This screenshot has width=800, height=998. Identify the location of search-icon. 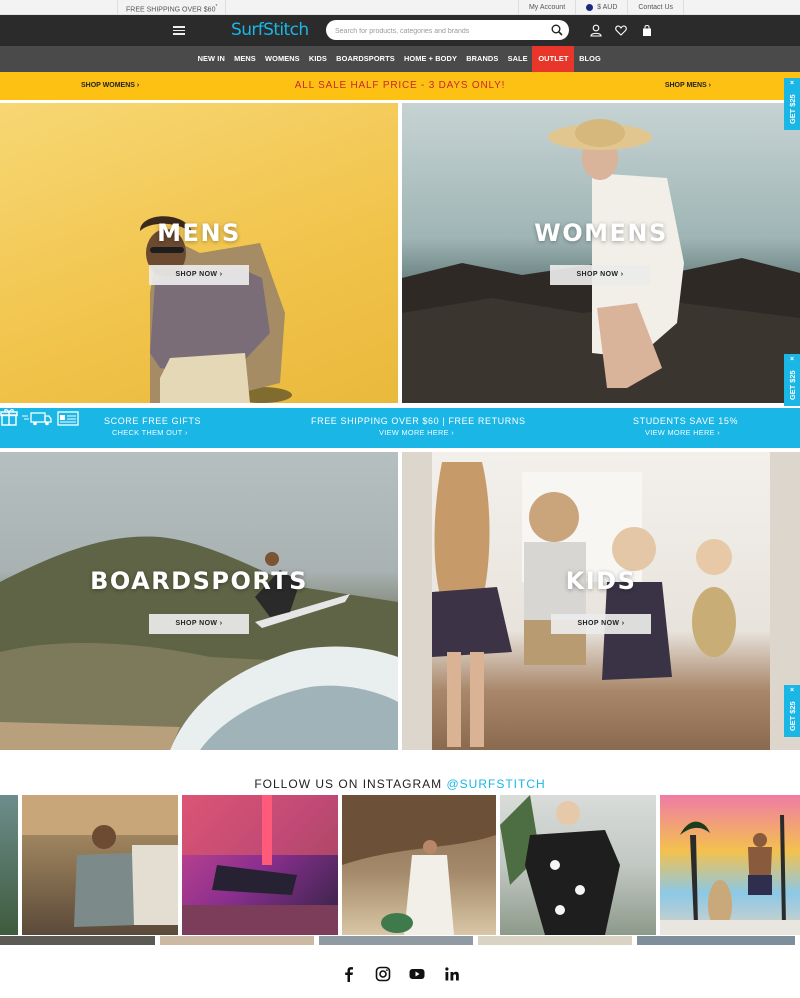
(557, 30).